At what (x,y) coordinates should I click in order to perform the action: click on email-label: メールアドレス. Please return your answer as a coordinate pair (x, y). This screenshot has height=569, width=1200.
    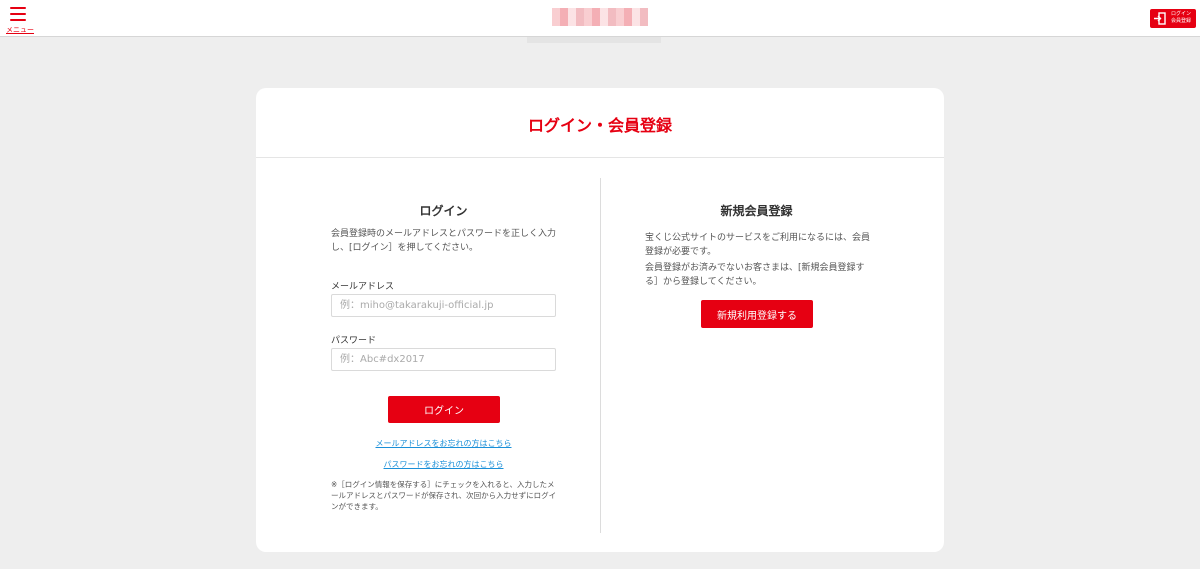
    Looking at the image, I should click on (363, 287).